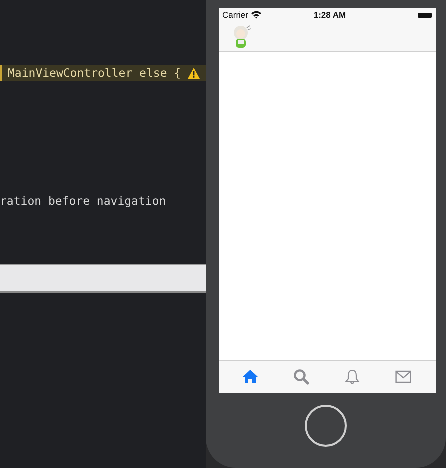 This screenshot has width=446, height=468. What do you see at coordinates (301, 377) in the screenshot?
I see `search-icon` at bounding box center [301, 377].